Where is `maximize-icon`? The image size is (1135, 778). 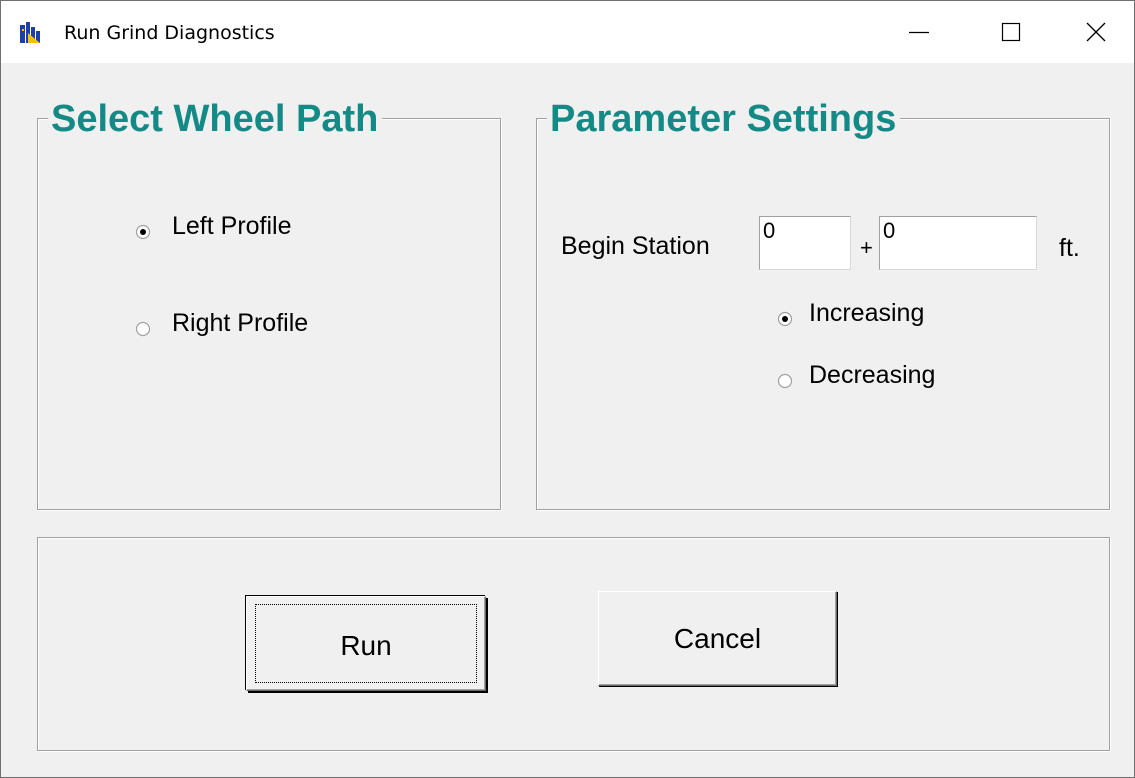
maximize-icon is located at coordinates (1011, 32).